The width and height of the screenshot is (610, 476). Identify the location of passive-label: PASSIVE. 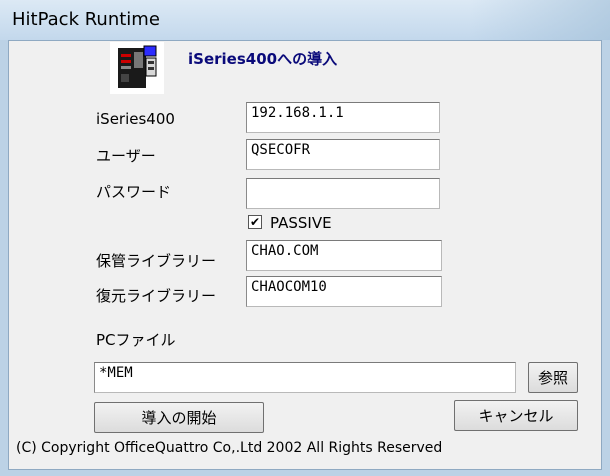
(301, 223).